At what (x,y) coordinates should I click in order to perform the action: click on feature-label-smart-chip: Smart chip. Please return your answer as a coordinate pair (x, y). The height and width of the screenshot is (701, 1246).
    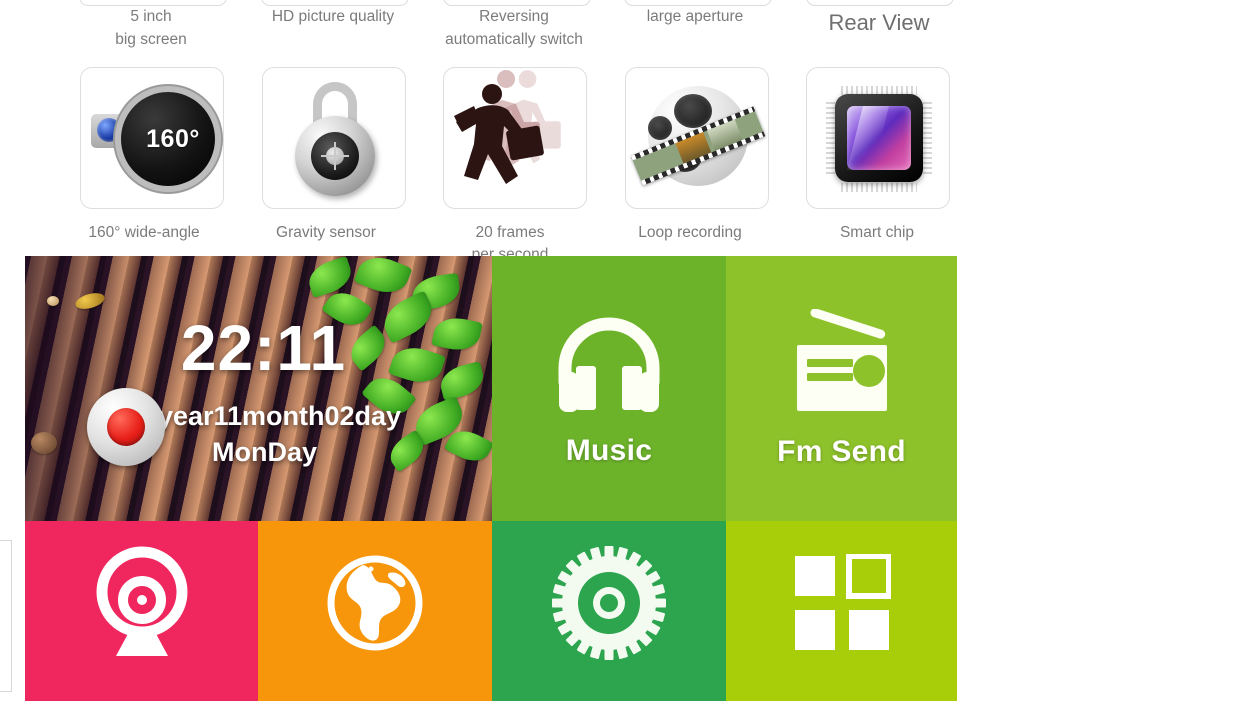
    Looking at the image, I should click on (877, 232).